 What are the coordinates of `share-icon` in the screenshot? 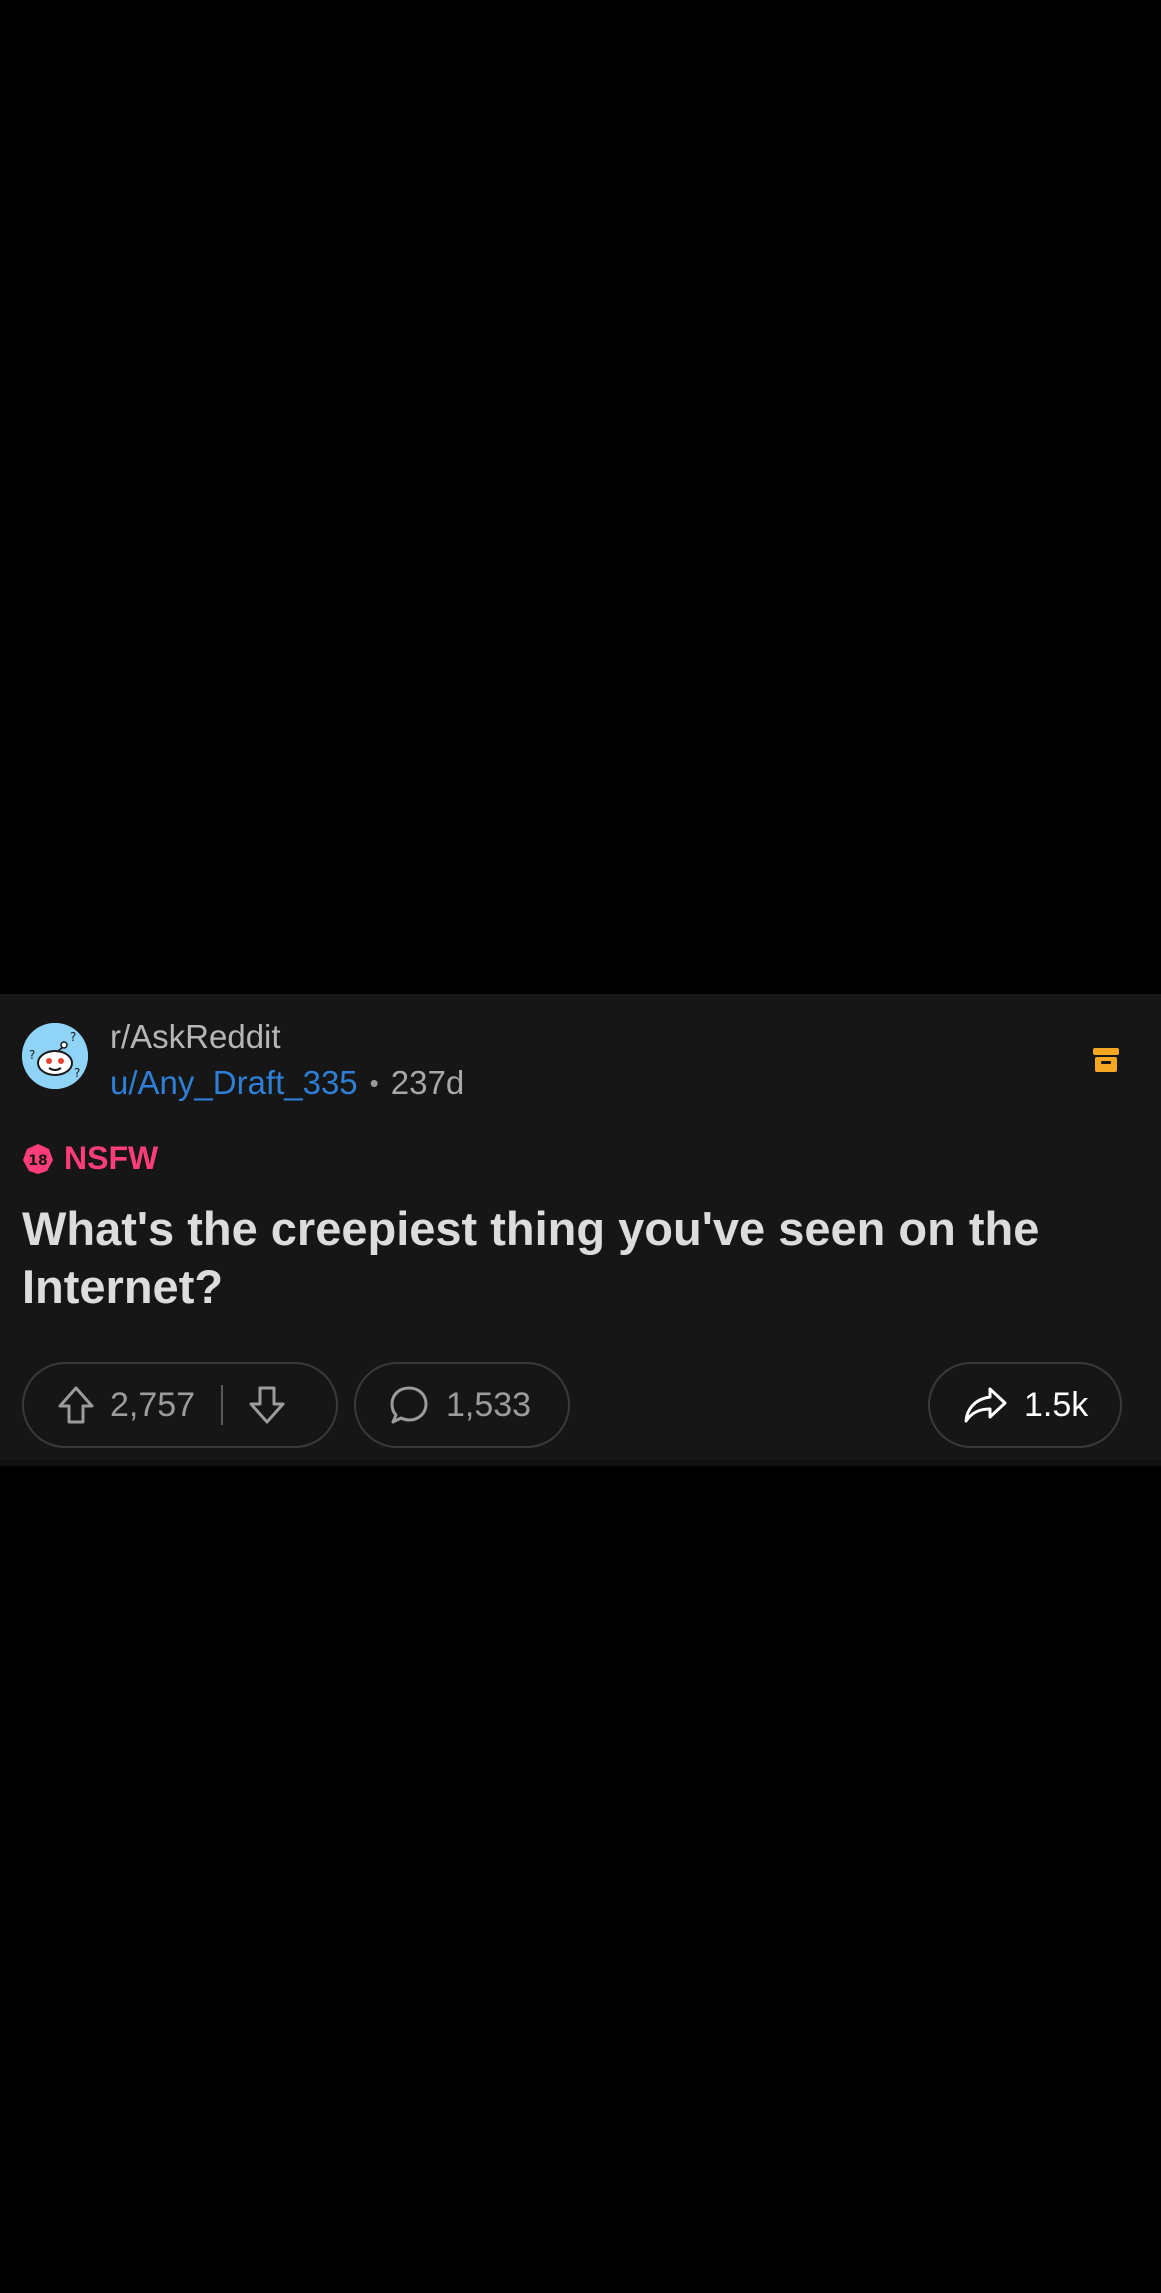 It's located at (985, 1405).